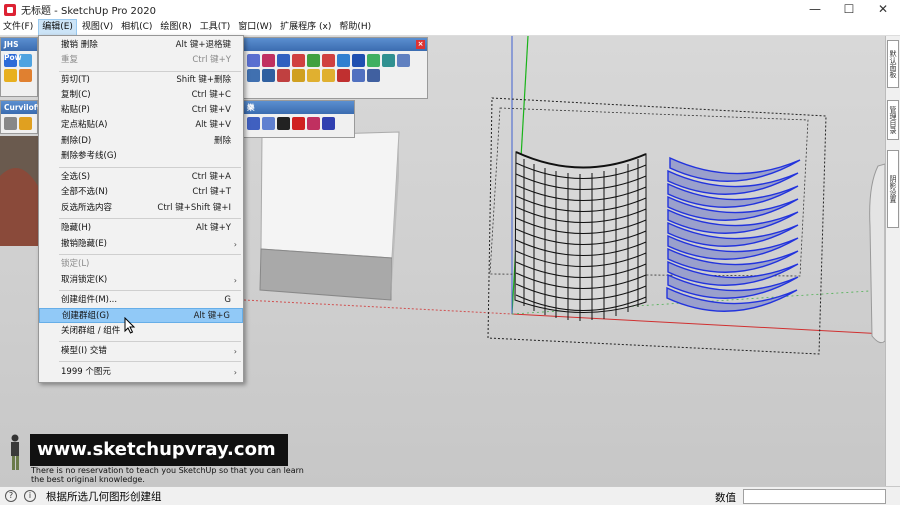  Describe the element at coordinates (141, 228) in the screenshot. I see `menu-item-hide: 隐藏(H) Alt 键+Y` at that location.